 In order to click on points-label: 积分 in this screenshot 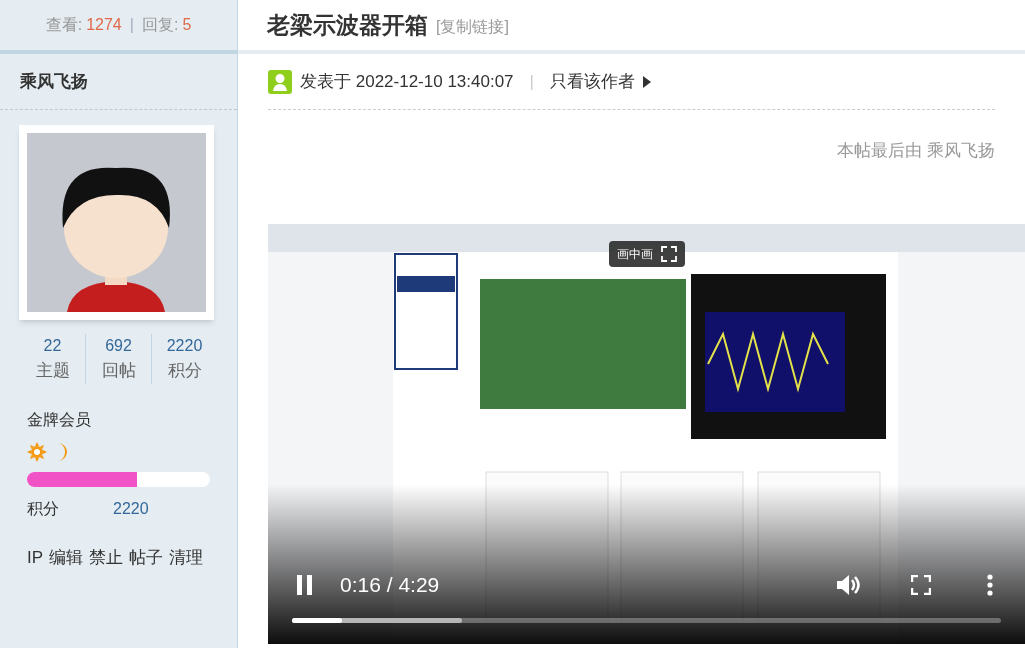, I will do `click(43, 508)`.